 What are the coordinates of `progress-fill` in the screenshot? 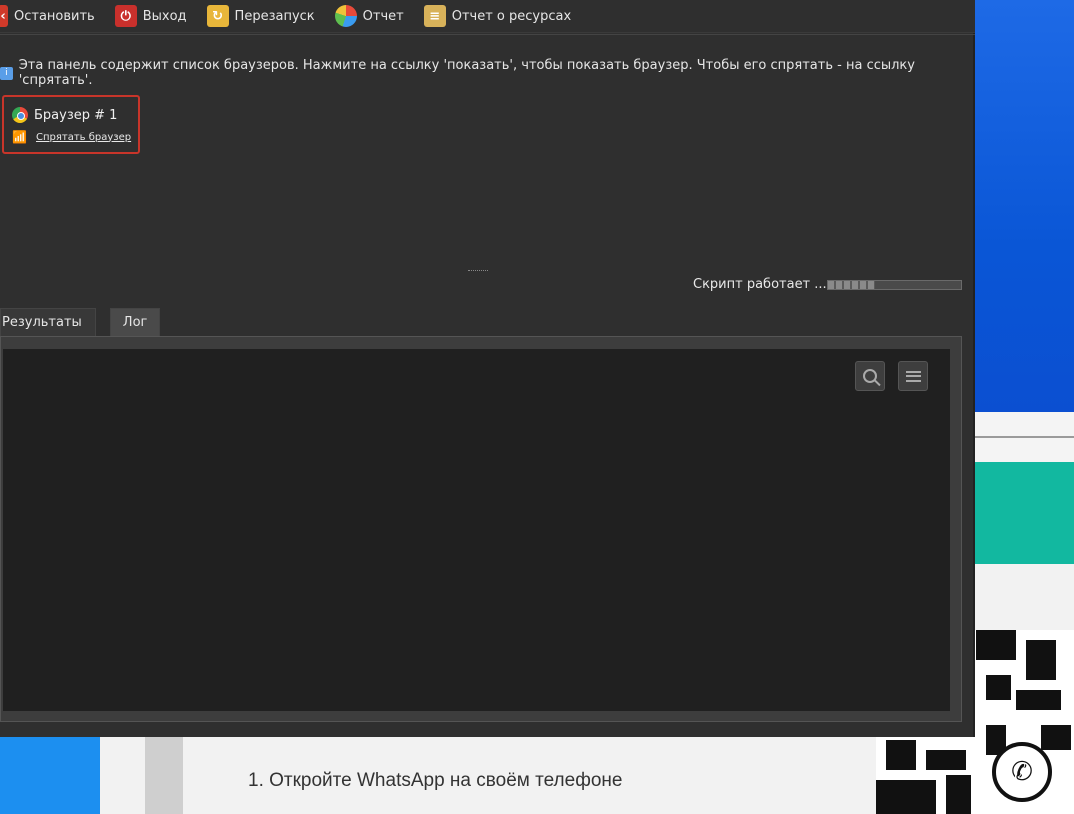 It's located at (851, 285).